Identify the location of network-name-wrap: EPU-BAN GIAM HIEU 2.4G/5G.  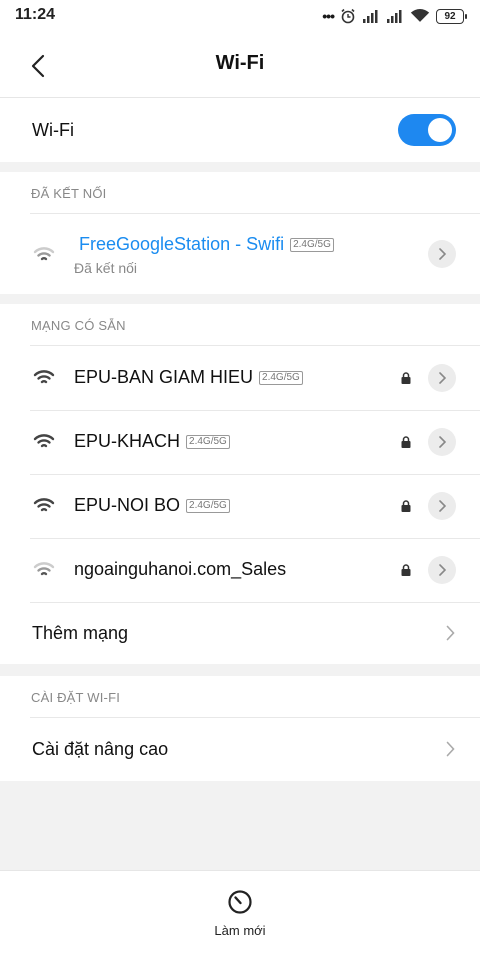
(188, 377).